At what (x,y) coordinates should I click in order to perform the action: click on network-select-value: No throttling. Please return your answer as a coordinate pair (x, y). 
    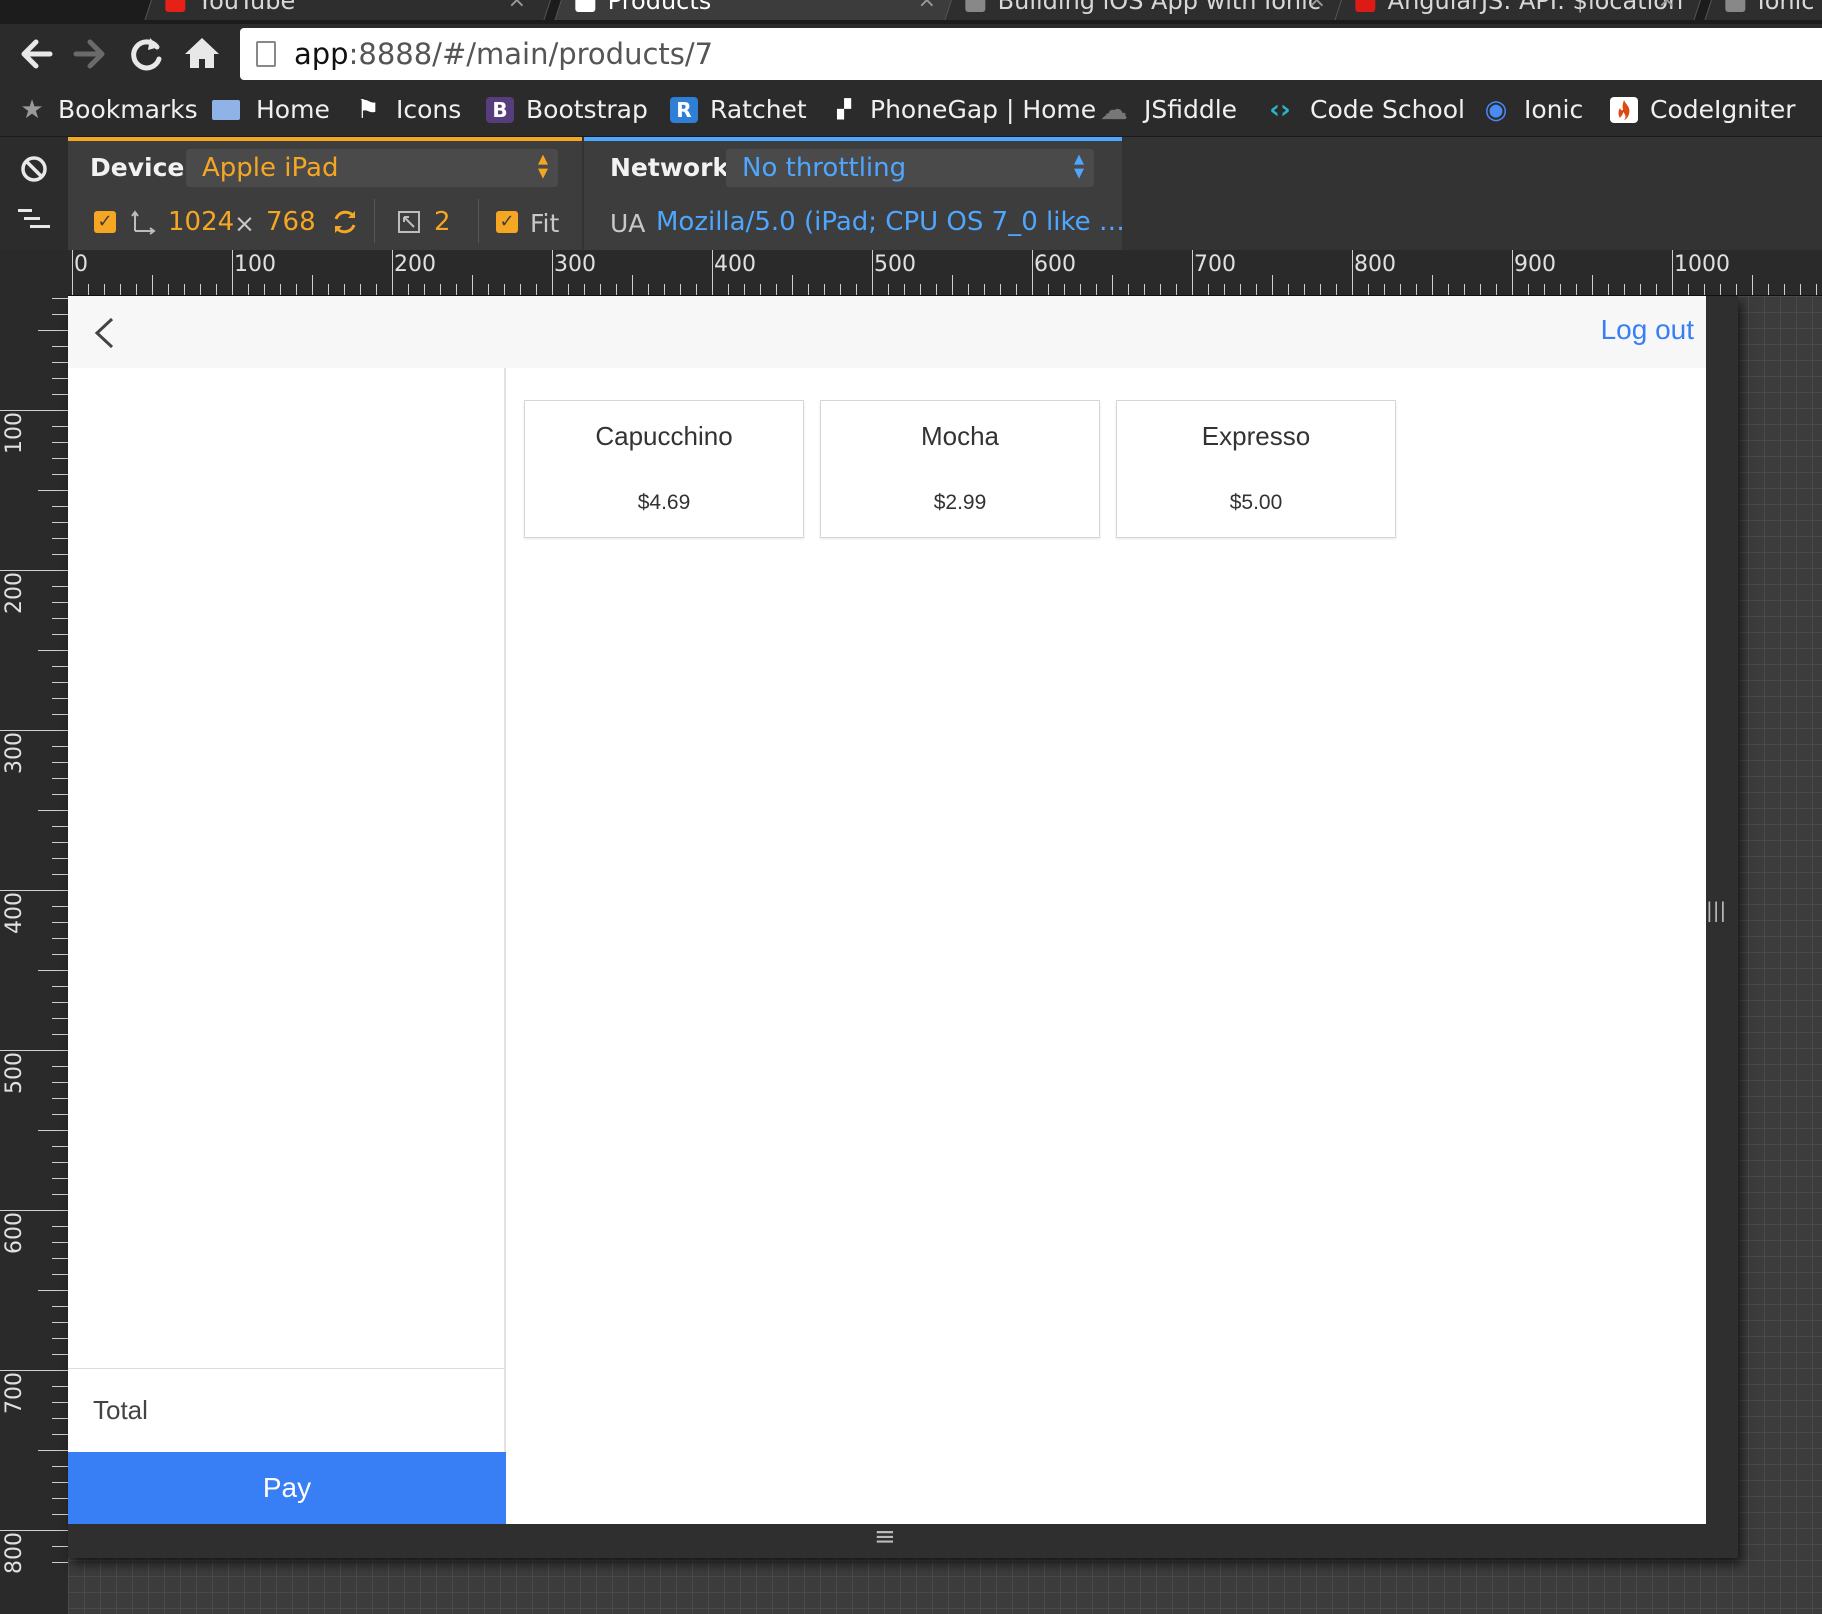
    Looking at the image, I should click on (824, 168).